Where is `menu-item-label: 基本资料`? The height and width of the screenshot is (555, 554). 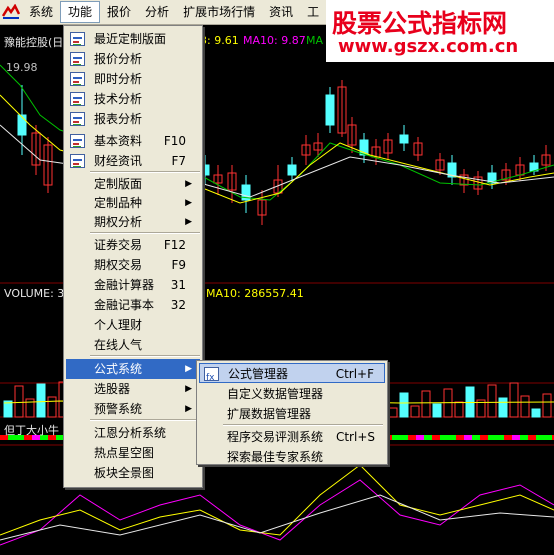 menu-item-label: 基本资料 is located at coordinates (118, 141).